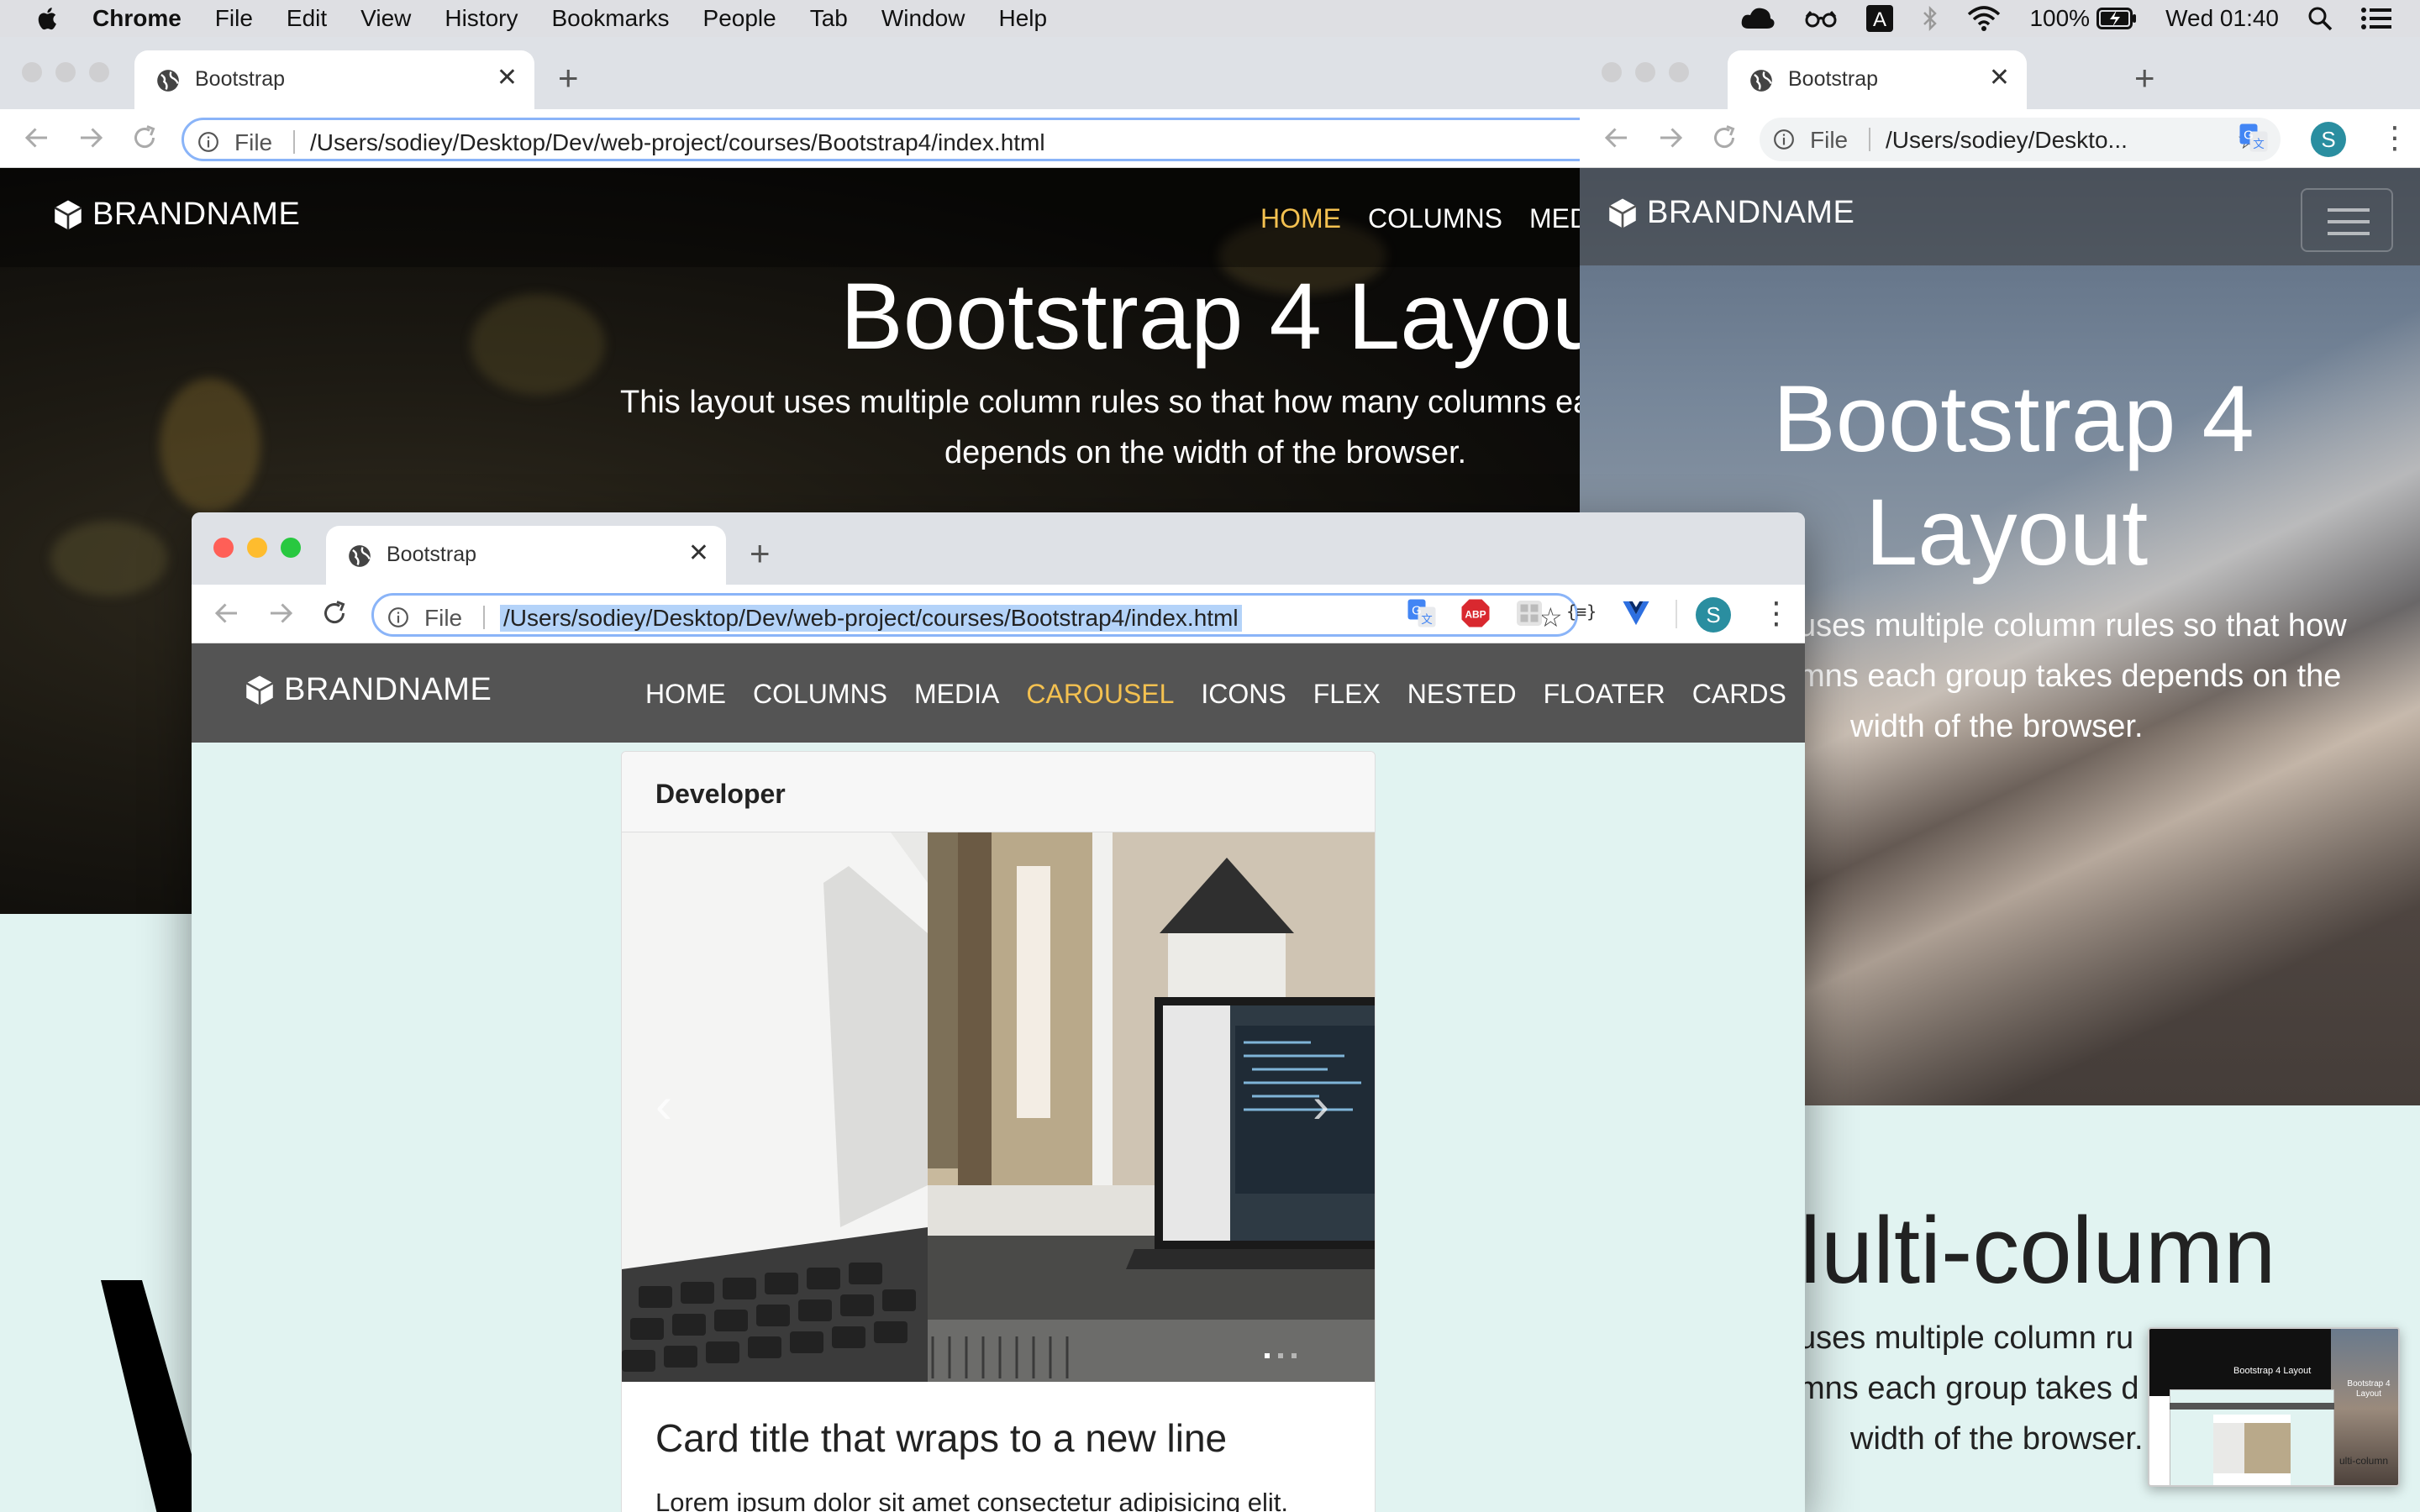  What do you see at coordinates (923, 18) in the screenshot?
I see `menu-window: Window` at bounding box center [923, 18].